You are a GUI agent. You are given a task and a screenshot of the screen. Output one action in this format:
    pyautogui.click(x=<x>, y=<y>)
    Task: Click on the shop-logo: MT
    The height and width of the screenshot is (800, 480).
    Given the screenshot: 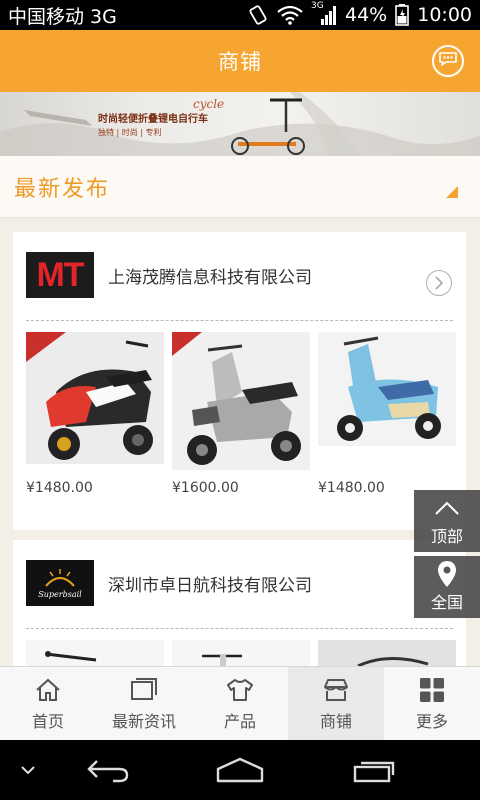 What is the action you would take?
    pyautogui.click(x=60, y=275)
    